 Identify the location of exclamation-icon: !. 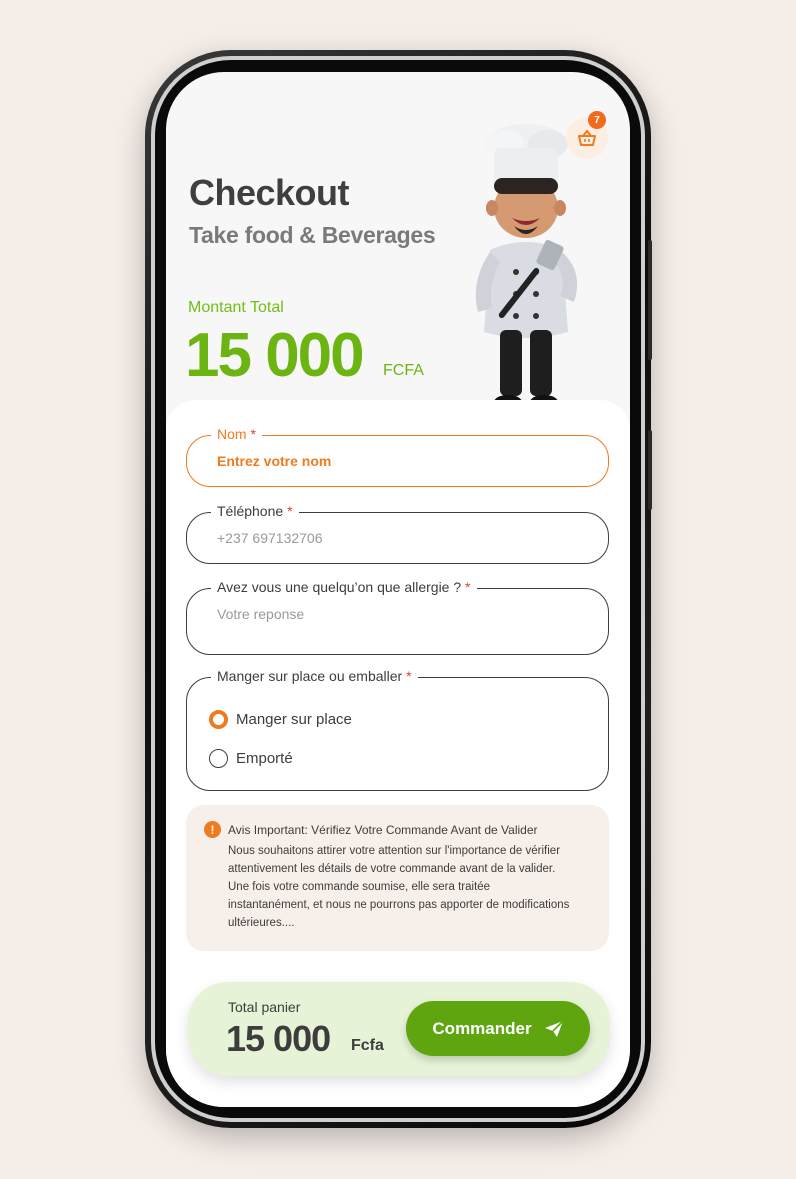
(212, 829).